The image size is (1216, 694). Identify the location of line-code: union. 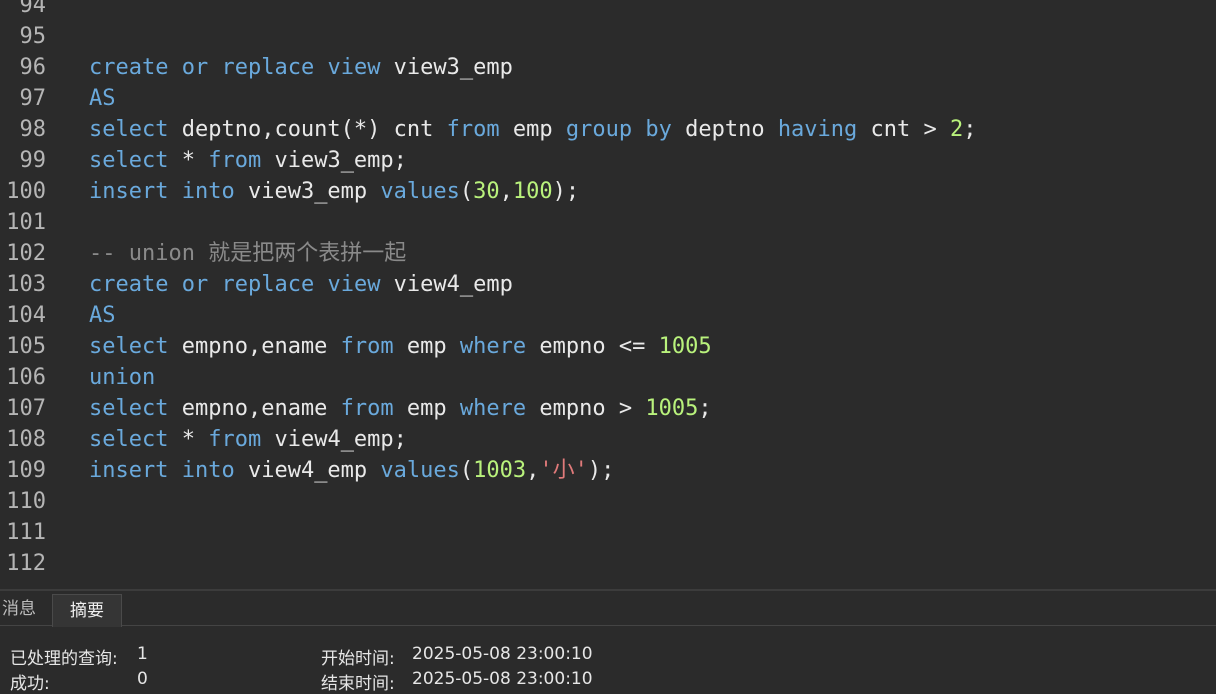
(122, 377).